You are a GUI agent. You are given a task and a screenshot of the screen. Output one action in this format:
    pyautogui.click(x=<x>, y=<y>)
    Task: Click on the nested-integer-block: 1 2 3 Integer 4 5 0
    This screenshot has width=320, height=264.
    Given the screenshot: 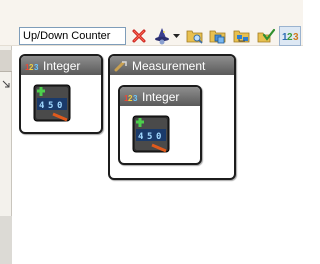 What is the action you would take?
    pyautogui.click(x=160, y=125)
    